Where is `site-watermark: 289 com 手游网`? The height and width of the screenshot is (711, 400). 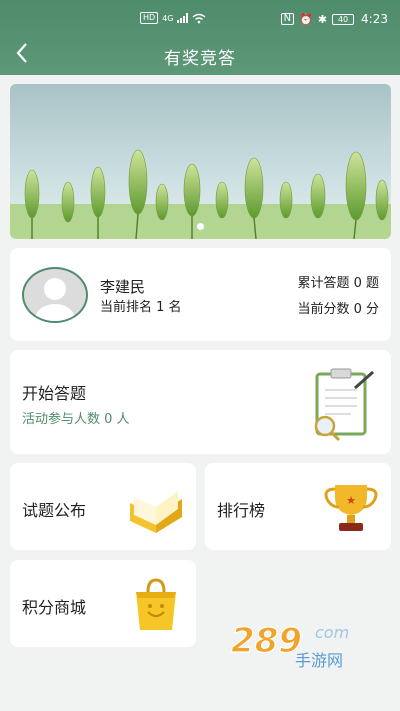 site-watermark: 289 com 手游网 is located at coordinates (305, 641).